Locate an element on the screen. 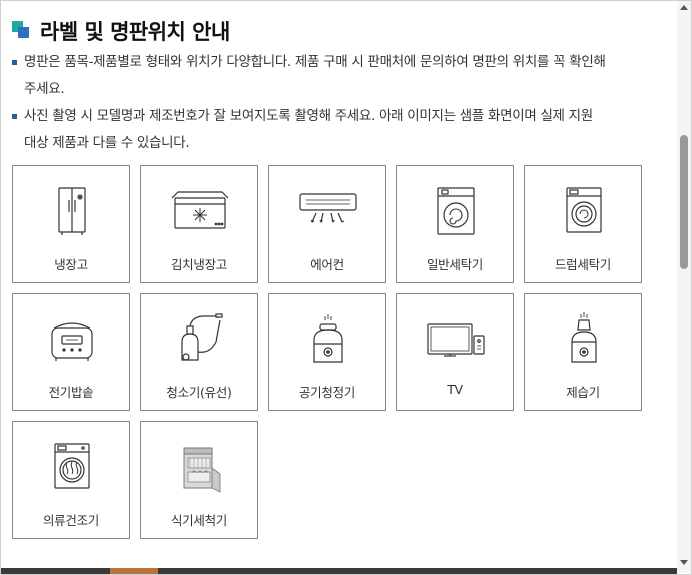  product-label: 청소기(유선) is located at coordinates (199, 392).